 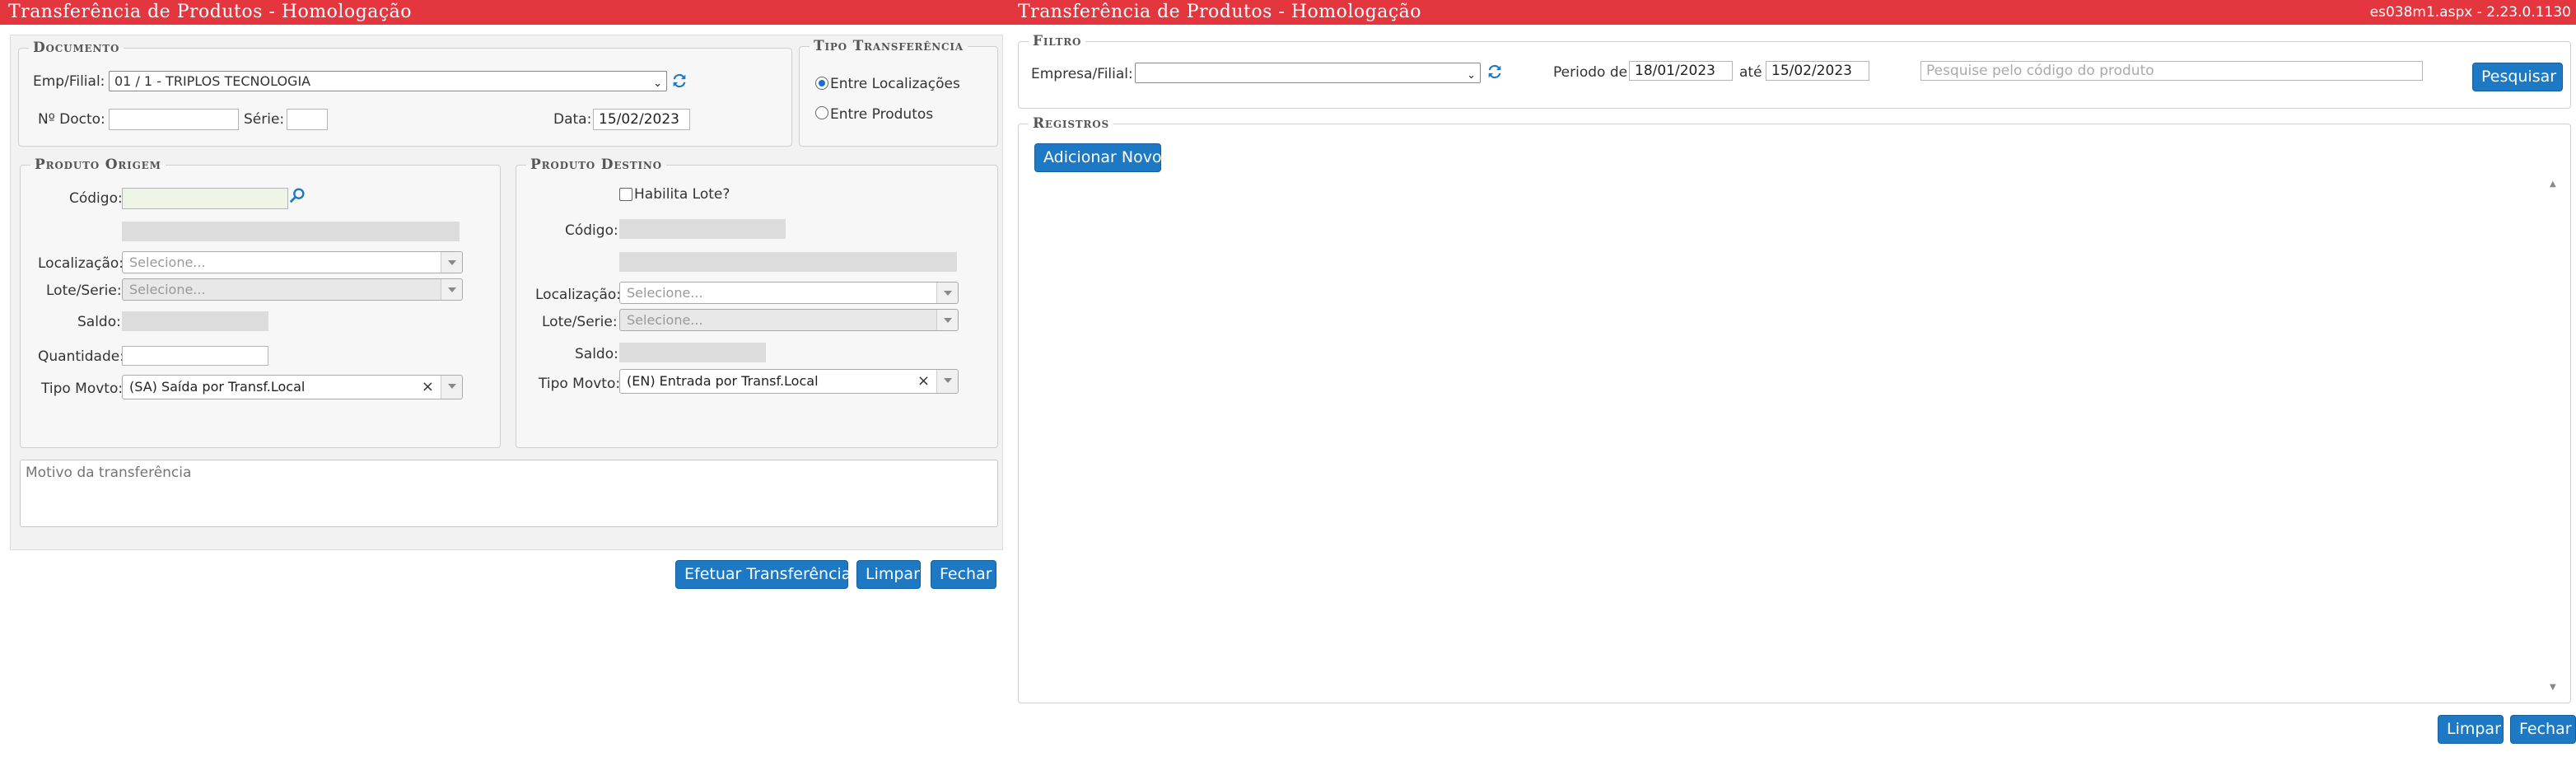 I want to click on radio-entre-produtos, so click(x=821, y=112).